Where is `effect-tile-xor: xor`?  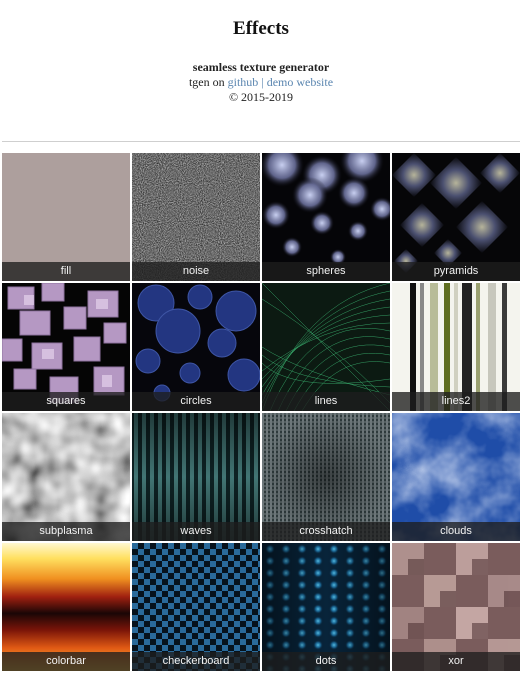 effect-tile-xor: xor is located at coordinates (456, 607).